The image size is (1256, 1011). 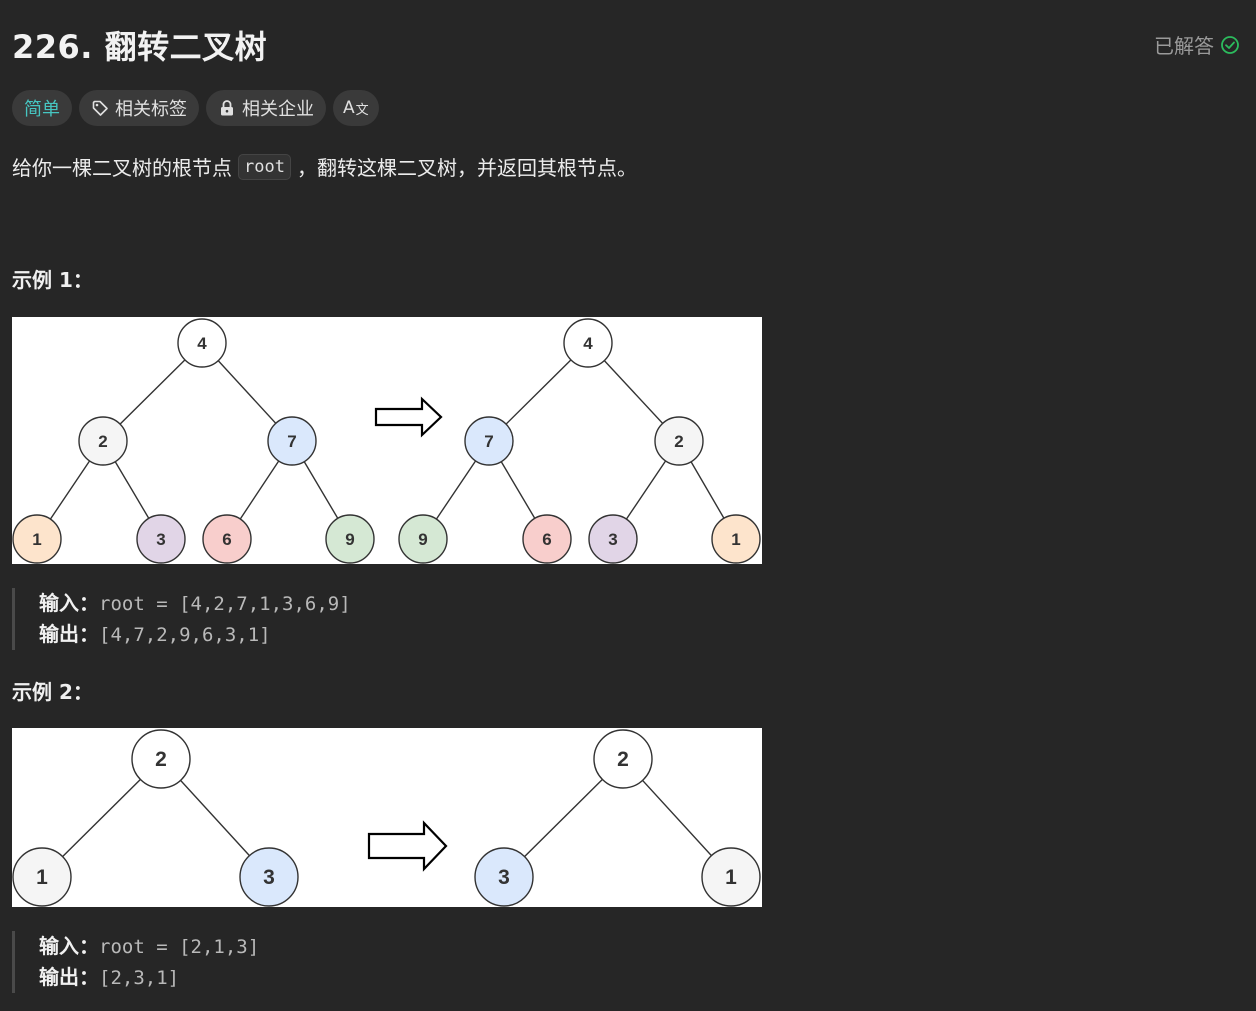 I want to click on example-2-input-line: 输入：root = [2,1,3], so click(x=149, y=946).